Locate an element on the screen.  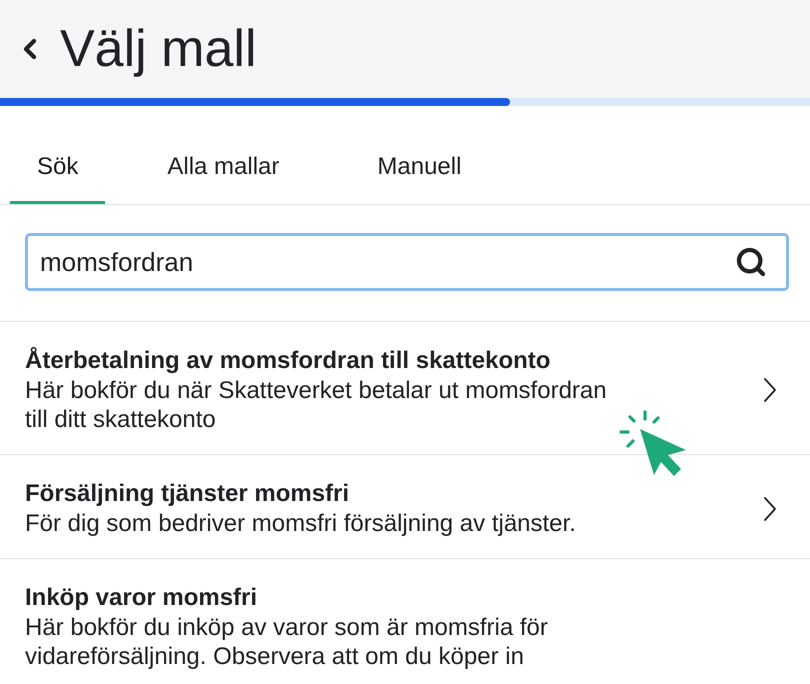
tab: Manuell is located at coordinates (419, 167).